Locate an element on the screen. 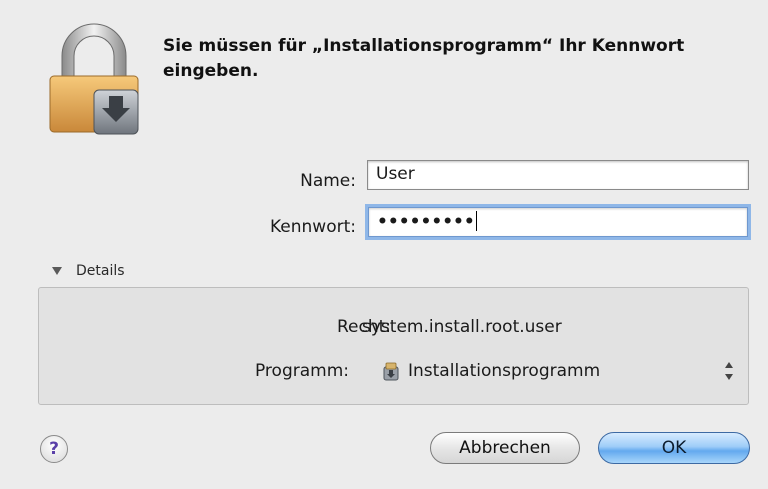  password-value: ••••••••• is located at coordinates (426, 222).